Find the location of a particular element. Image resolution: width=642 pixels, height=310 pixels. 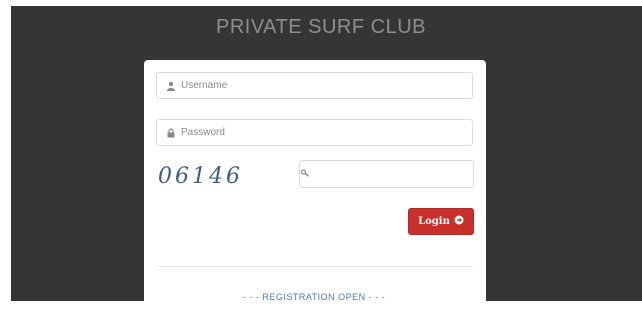

login-button-label: Login is located at coordinates (434, 221).